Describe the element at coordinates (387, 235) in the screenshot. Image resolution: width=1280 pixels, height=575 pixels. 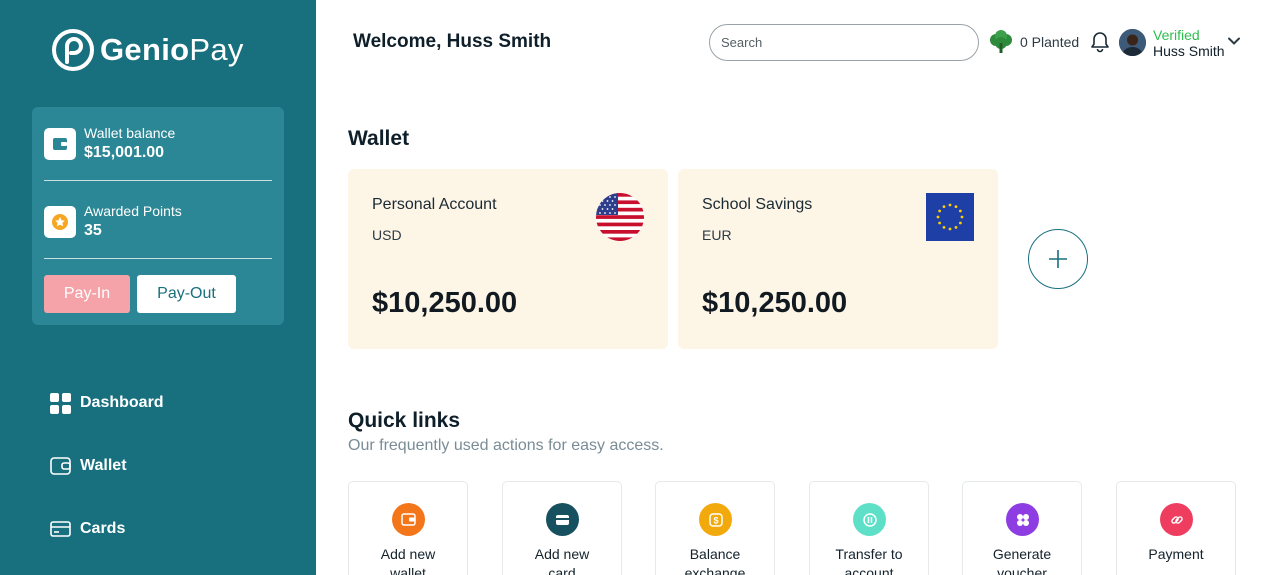
I see `account-currency: USD` at that location.